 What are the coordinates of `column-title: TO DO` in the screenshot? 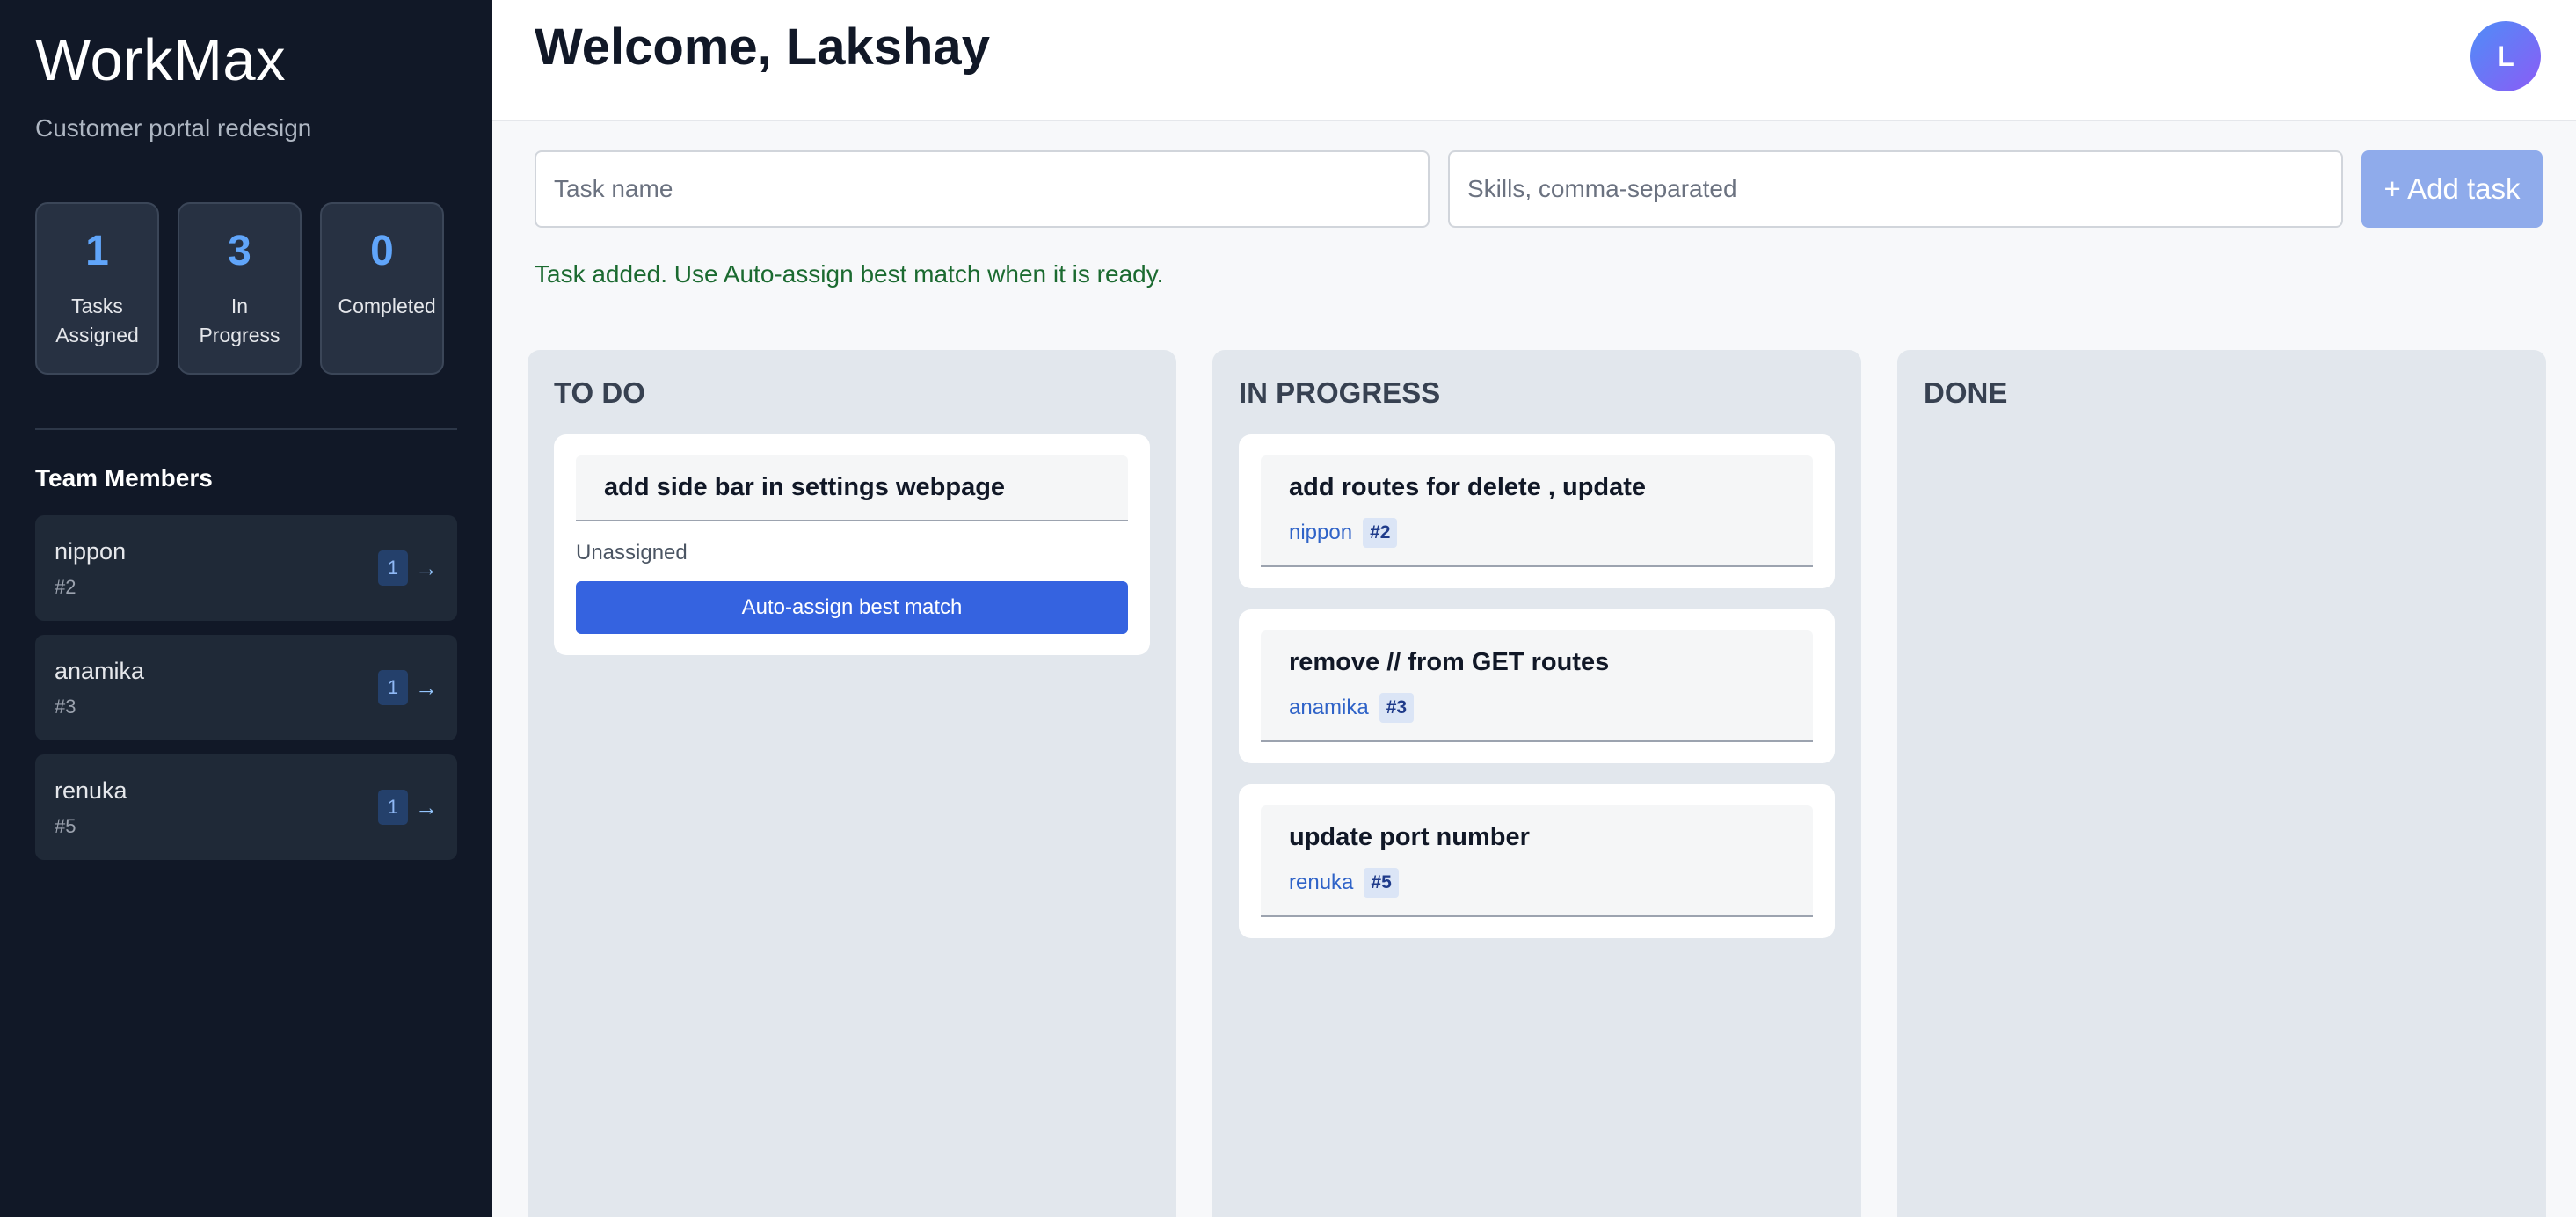 It's located at (599, 392).